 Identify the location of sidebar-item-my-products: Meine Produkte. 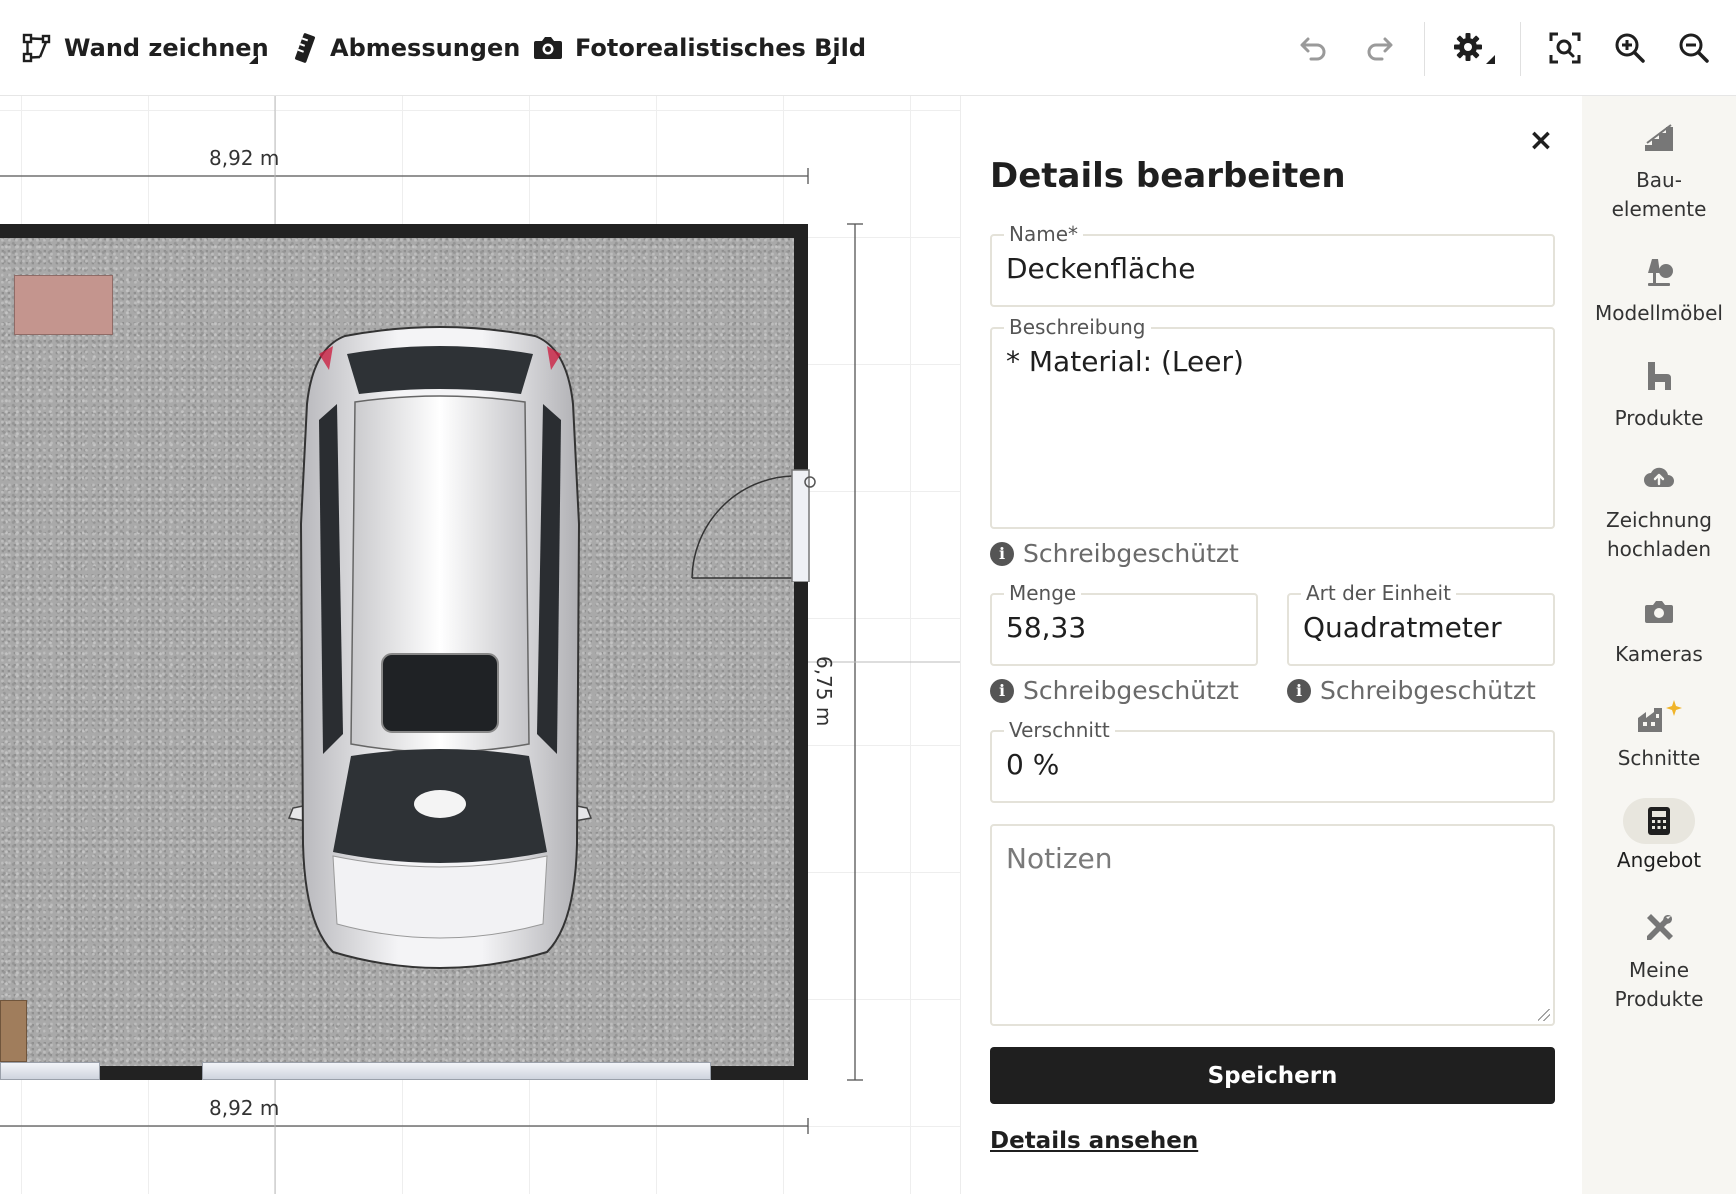
(1659, 961).